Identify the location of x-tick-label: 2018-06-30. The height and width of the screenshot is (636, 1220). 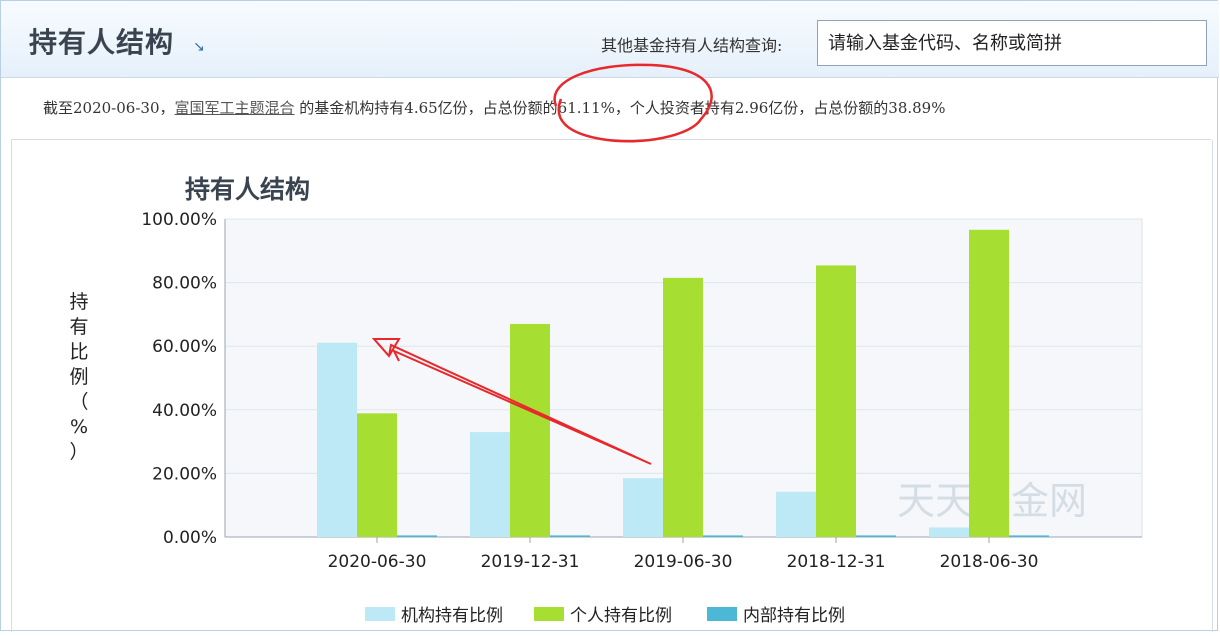
(989, 562).